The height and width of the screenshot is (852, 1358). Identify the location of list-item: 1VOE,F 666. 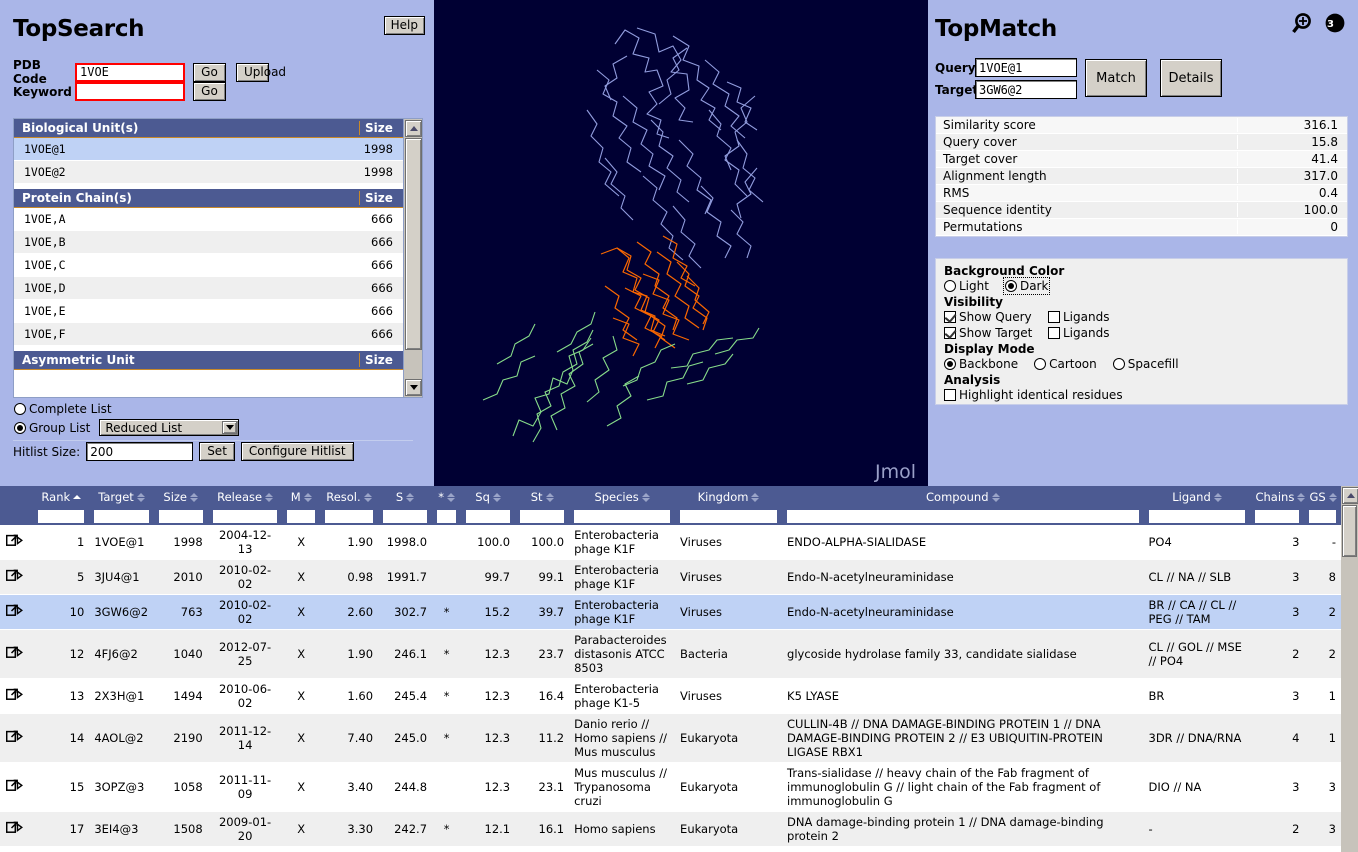
(208, 334).